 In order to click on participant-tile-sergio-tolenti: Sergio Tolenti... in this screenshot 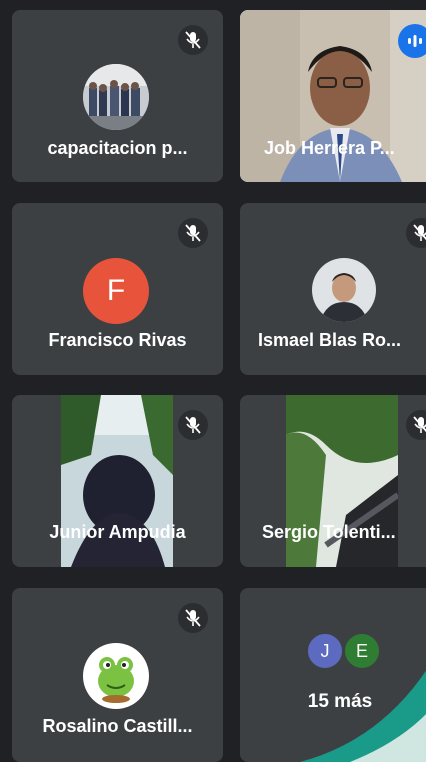, I will do `click(333, 481)`.